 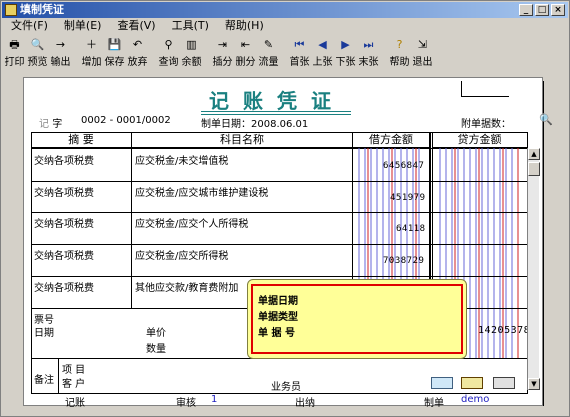 I want to click on row-5-account: 其他应交款/教育费附加, so click(x=186, y=286).